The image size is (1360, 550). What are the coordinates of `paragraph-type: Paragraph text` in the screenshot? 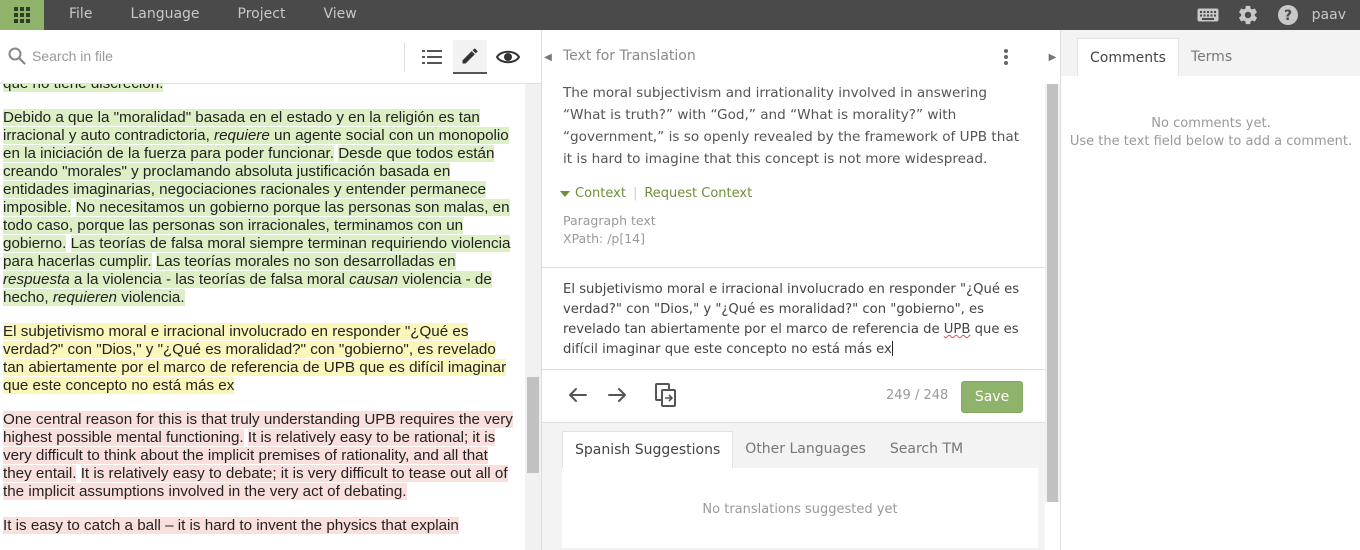 It's located at (609, 220).